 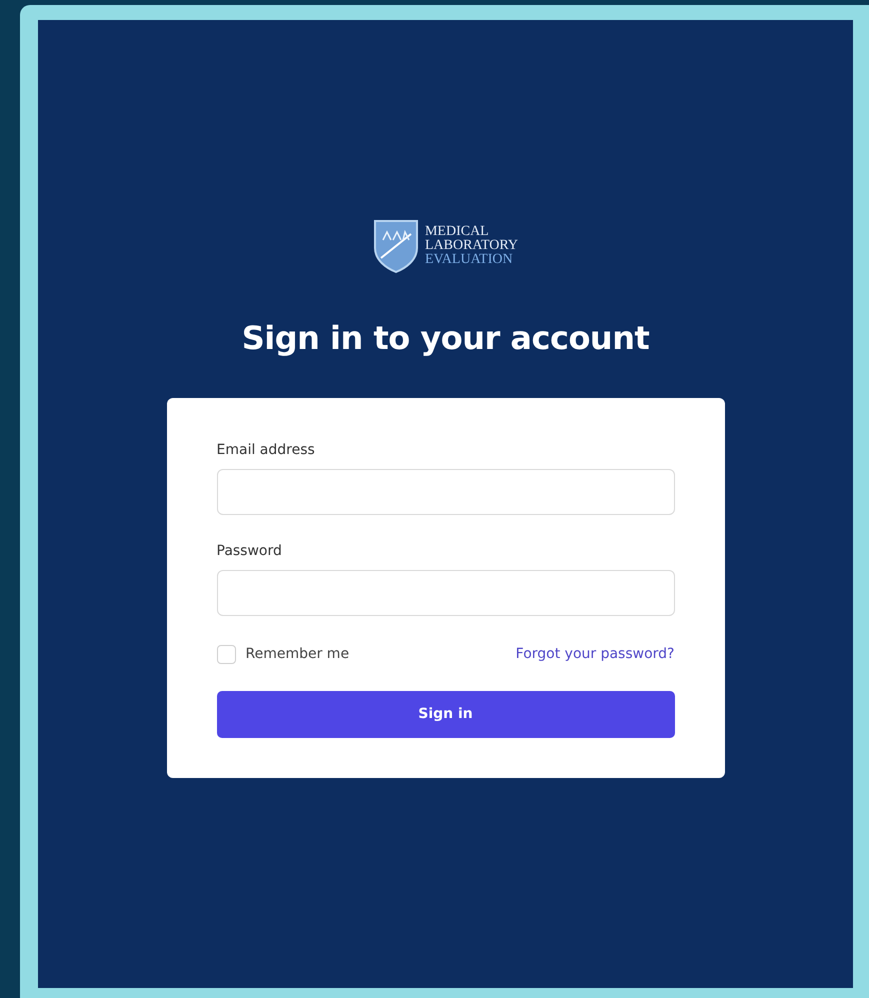 What do you see at coordinates (471, 246) in the screenshot?
I see `logo-text: LABORATORY` at bounding box center [471, 246].